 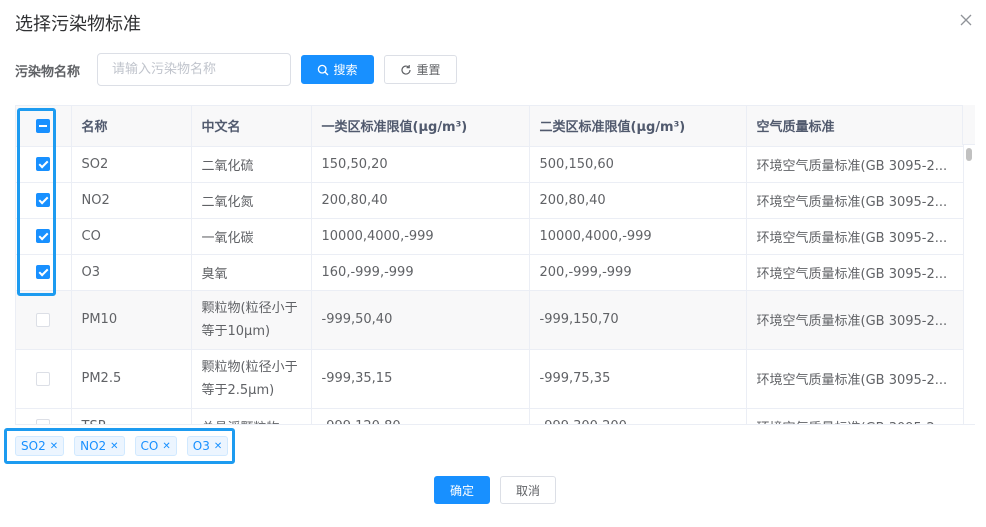 I want to click on cell-name: O3, so click(x=131, y=272).